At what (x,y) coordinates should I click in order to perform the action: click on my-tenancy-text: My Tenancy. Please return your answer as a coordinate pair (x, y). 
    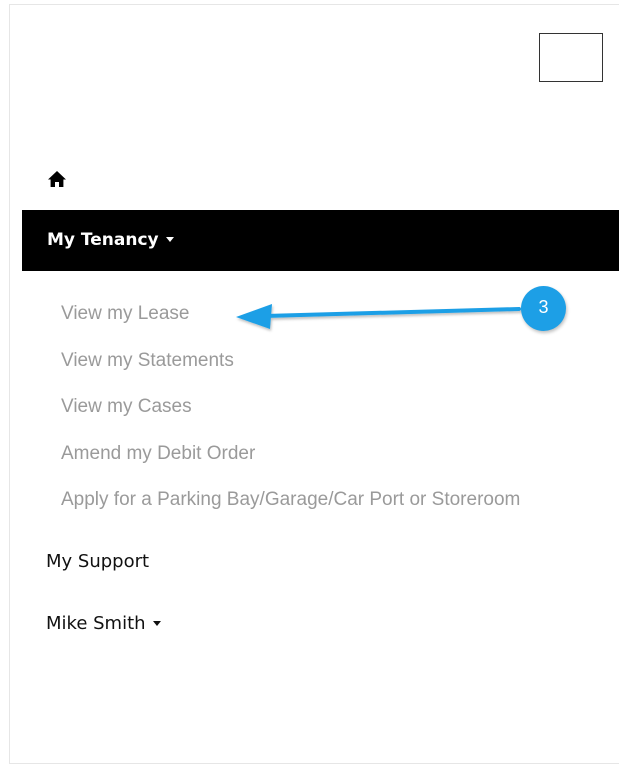
    Looking at the image, I should click on (103, 240).